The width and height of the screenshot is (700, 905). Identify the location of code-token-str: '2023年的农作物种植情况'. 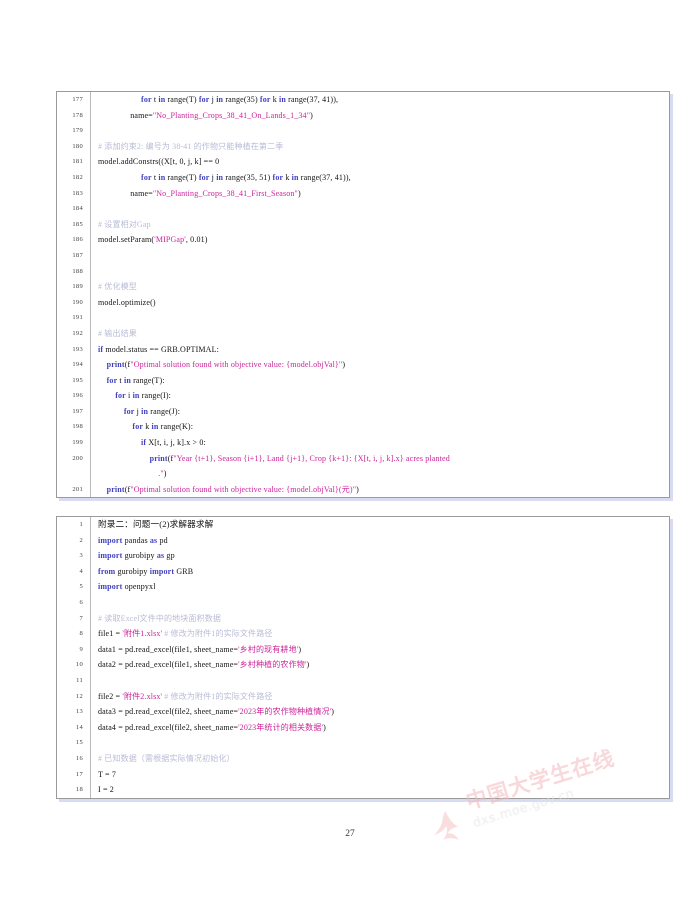
(285, 712).